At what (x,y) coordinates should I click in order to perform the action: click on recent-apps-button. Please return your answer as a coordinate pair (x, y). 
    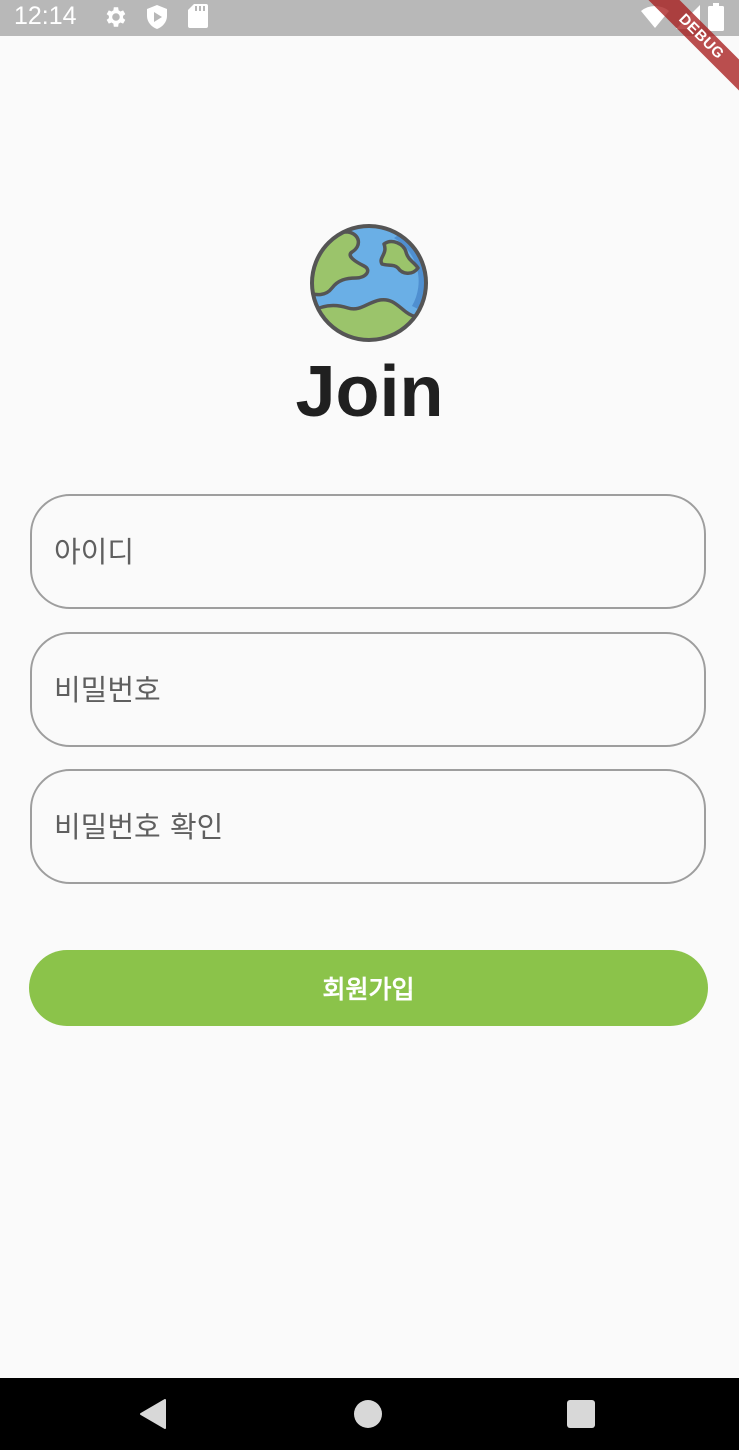
    Looking at the image, I should click on (581, 1414).